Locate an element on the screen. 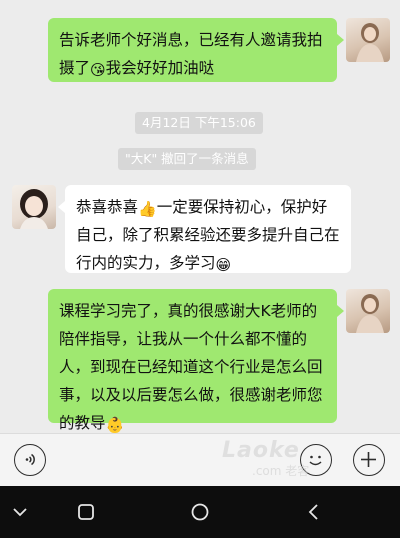  recents-icon is located at coordinates (86, 512).